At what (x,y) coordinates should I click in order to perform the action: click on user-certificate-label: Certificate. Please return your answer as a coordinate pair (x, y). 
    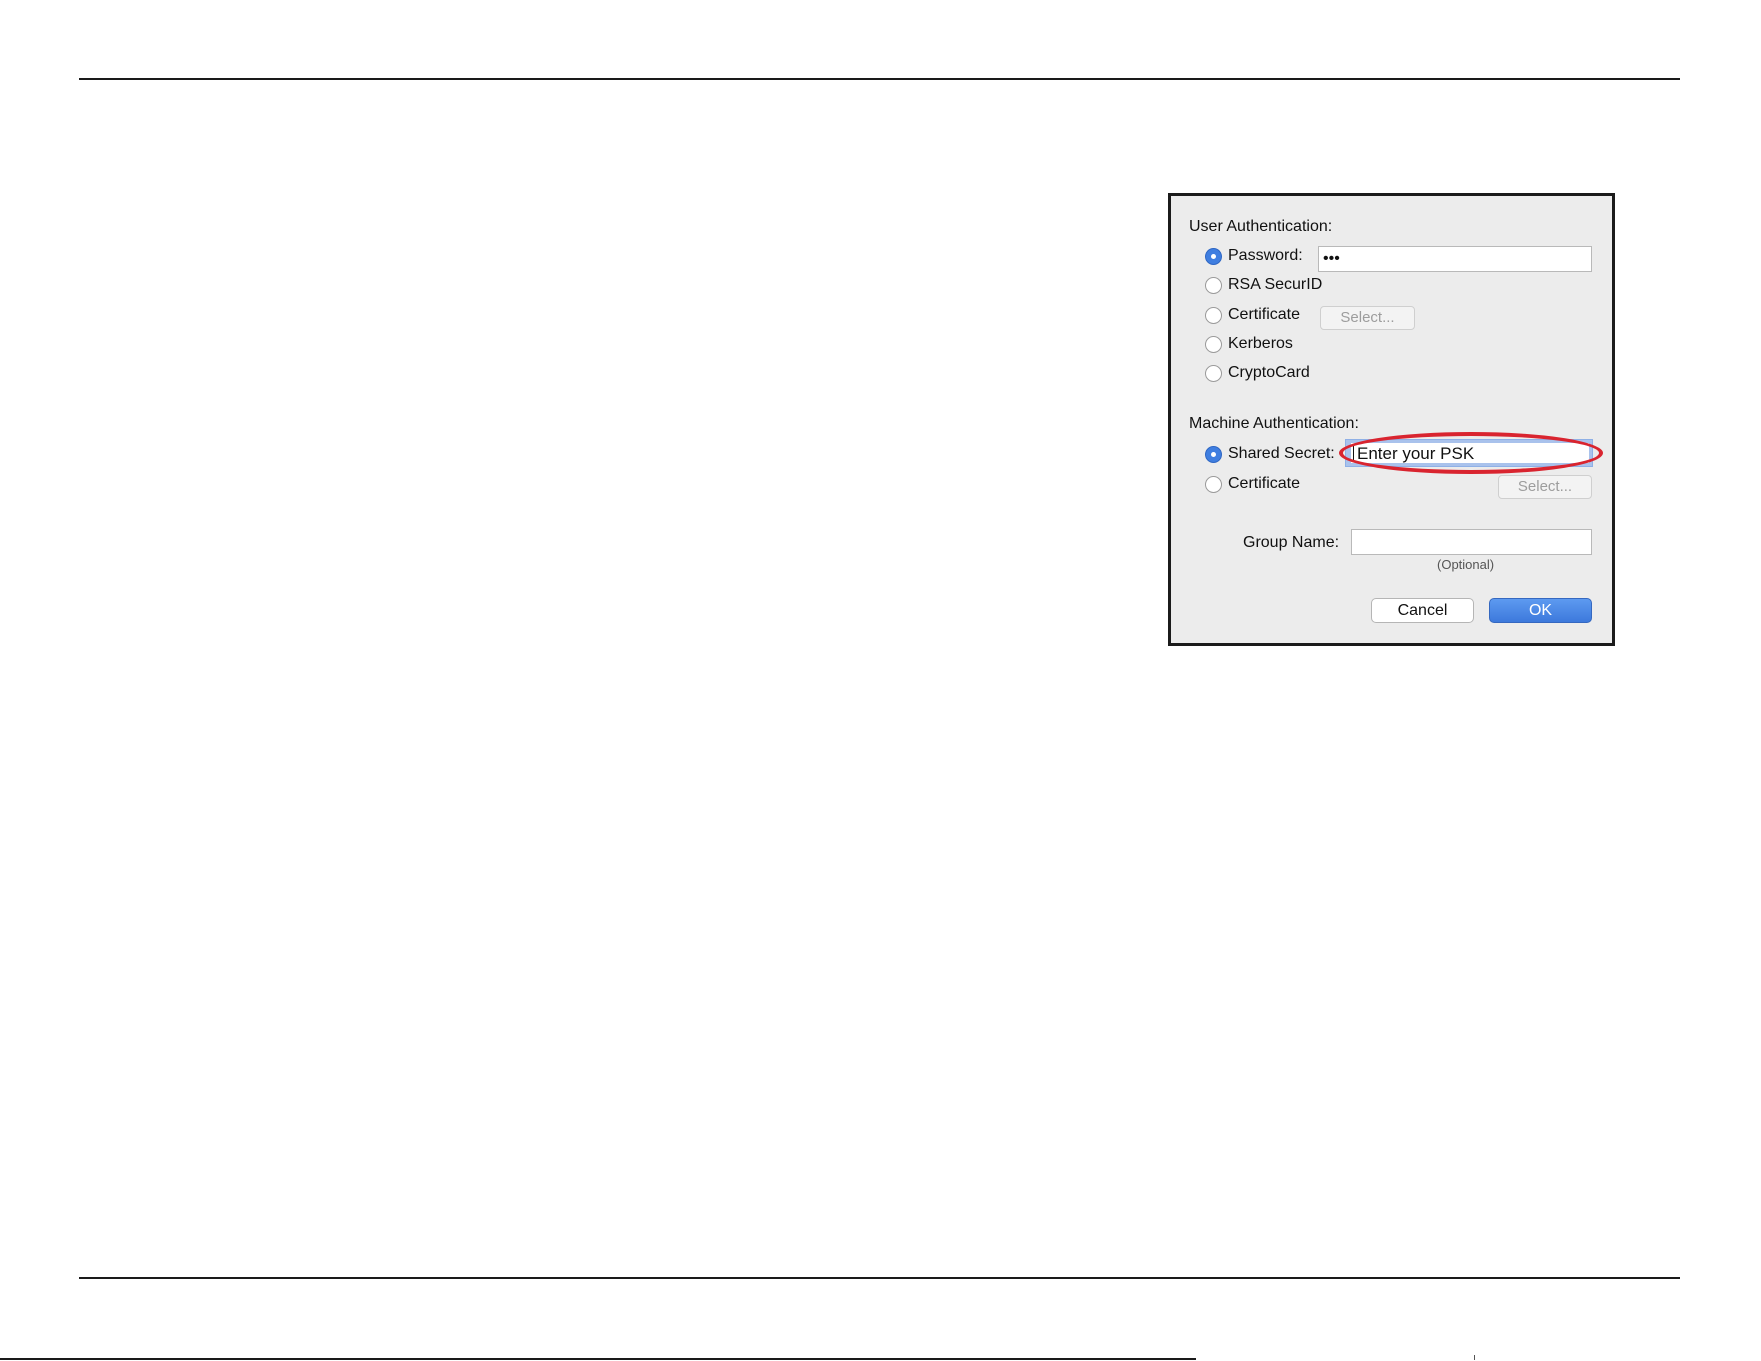
    Looking at the image, I should click on (1264, 314).